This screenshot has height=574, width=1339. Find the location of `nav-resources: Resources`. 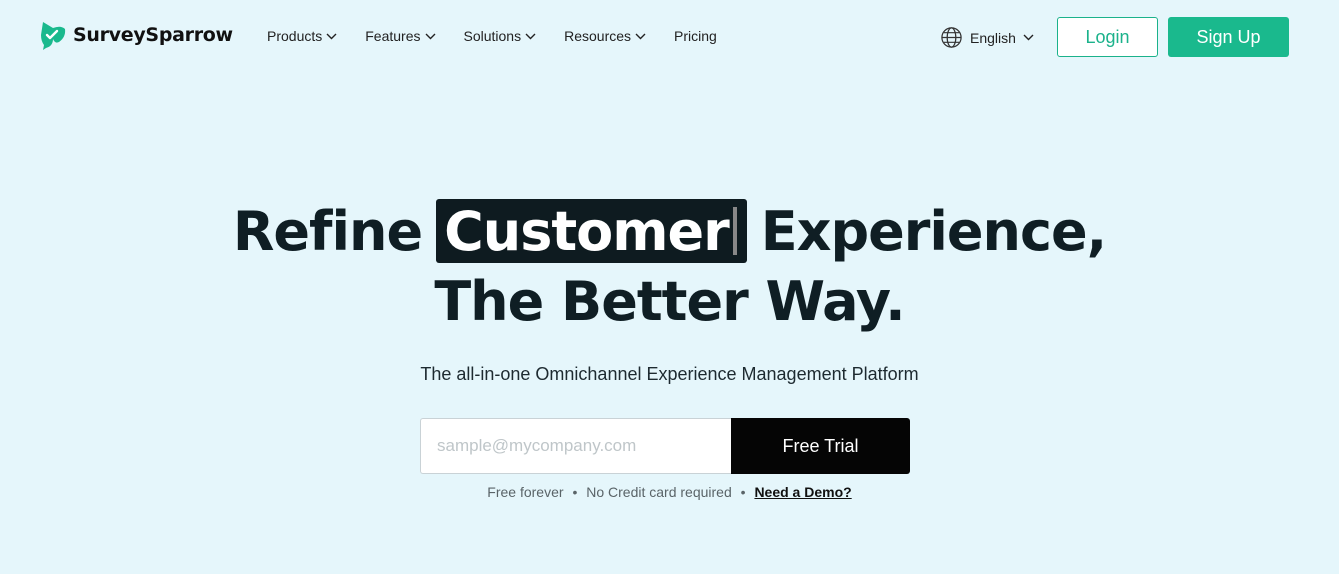

nav-resources: Resources is located at coordinates (605, 36).